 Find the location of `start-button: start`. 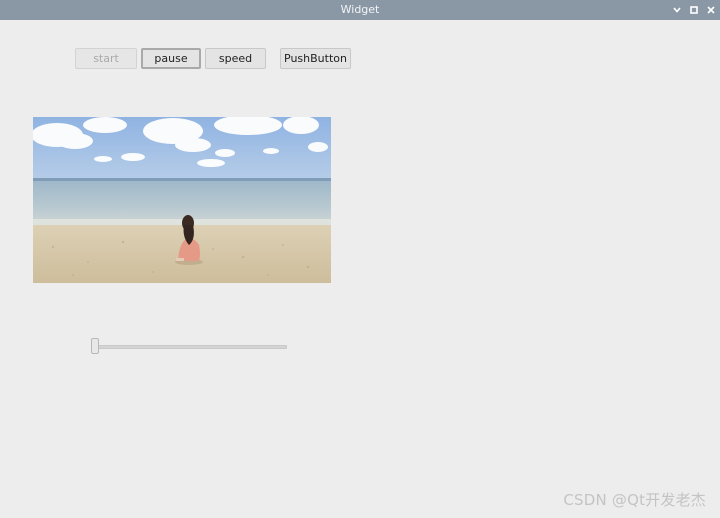

start-button: start is located at coordinates (106, 58).